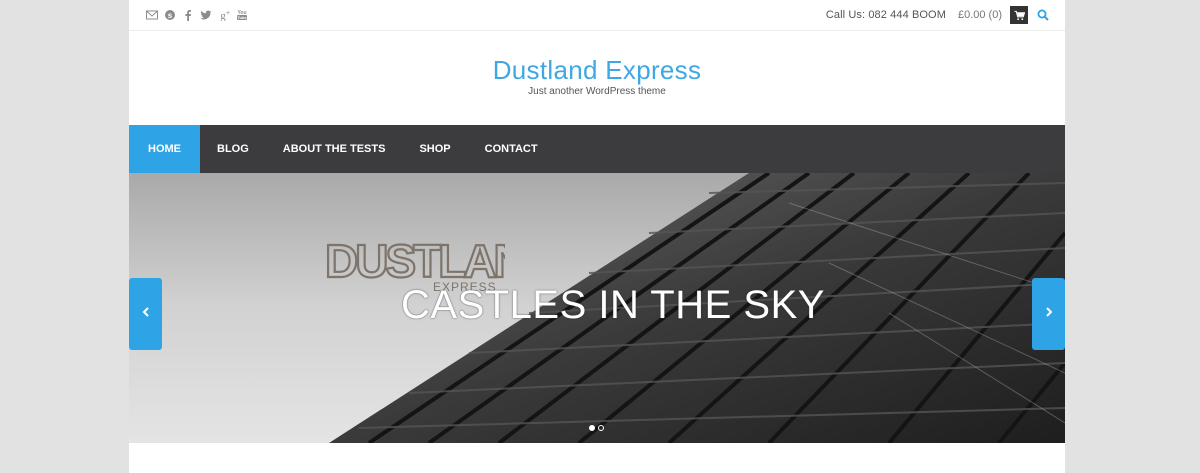 The height and width of the screenshot is (473, 1200). I want to click on slider-prev-button, so click(145, 314).